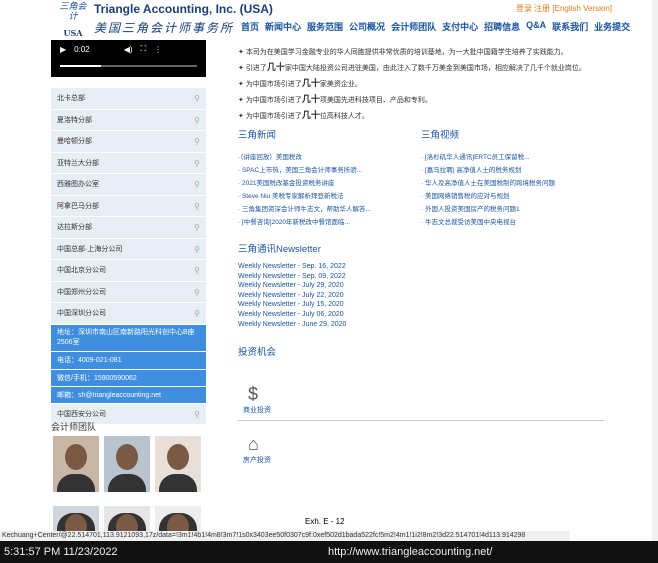 The image size is (658, 563). I want to click on office-item: 中国深圳分公司 ⚲, so click(128, 314).